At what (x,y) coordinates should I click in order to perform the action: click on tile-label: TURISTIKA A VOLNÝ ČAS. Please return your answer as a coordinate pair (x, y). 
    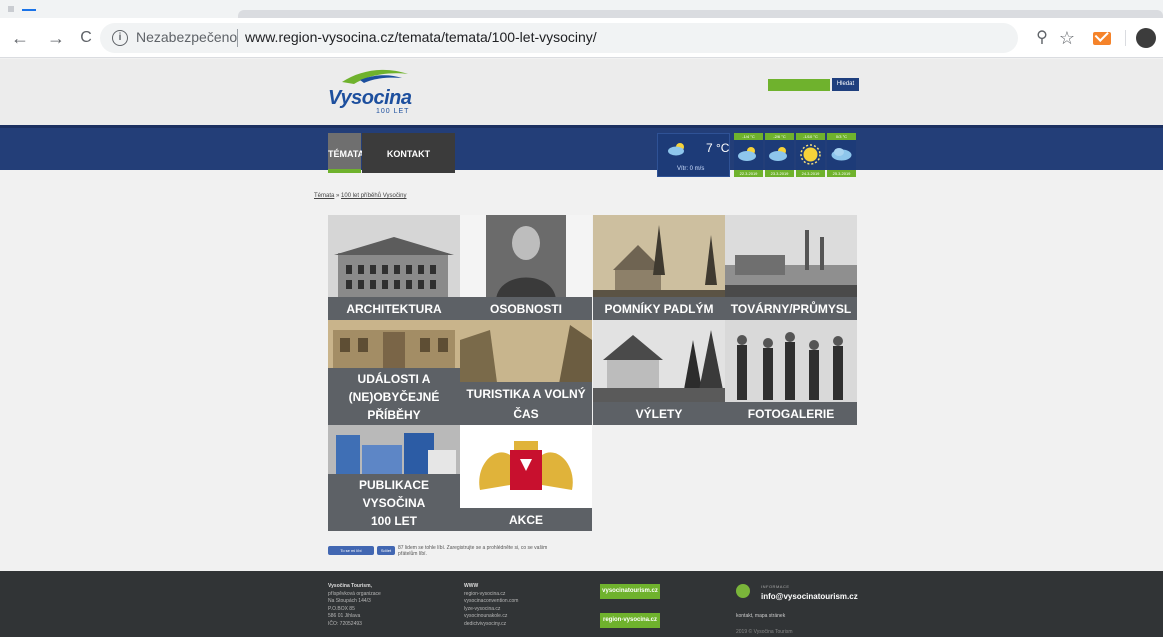
    Looking at the image, I should click on (526, 403).